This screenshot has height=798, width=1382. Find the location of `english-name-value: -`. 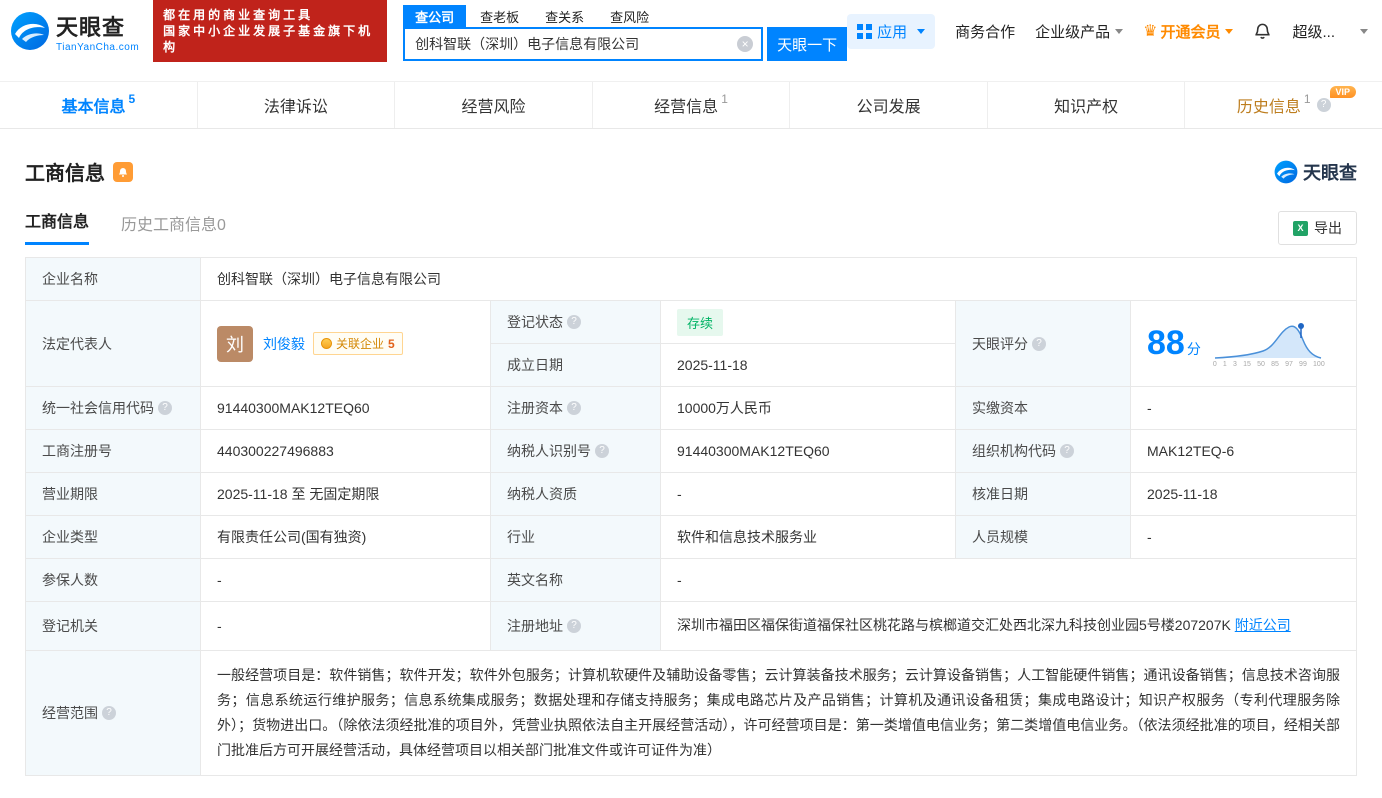

english-name-value: - is located at coordinates (1008, 580).